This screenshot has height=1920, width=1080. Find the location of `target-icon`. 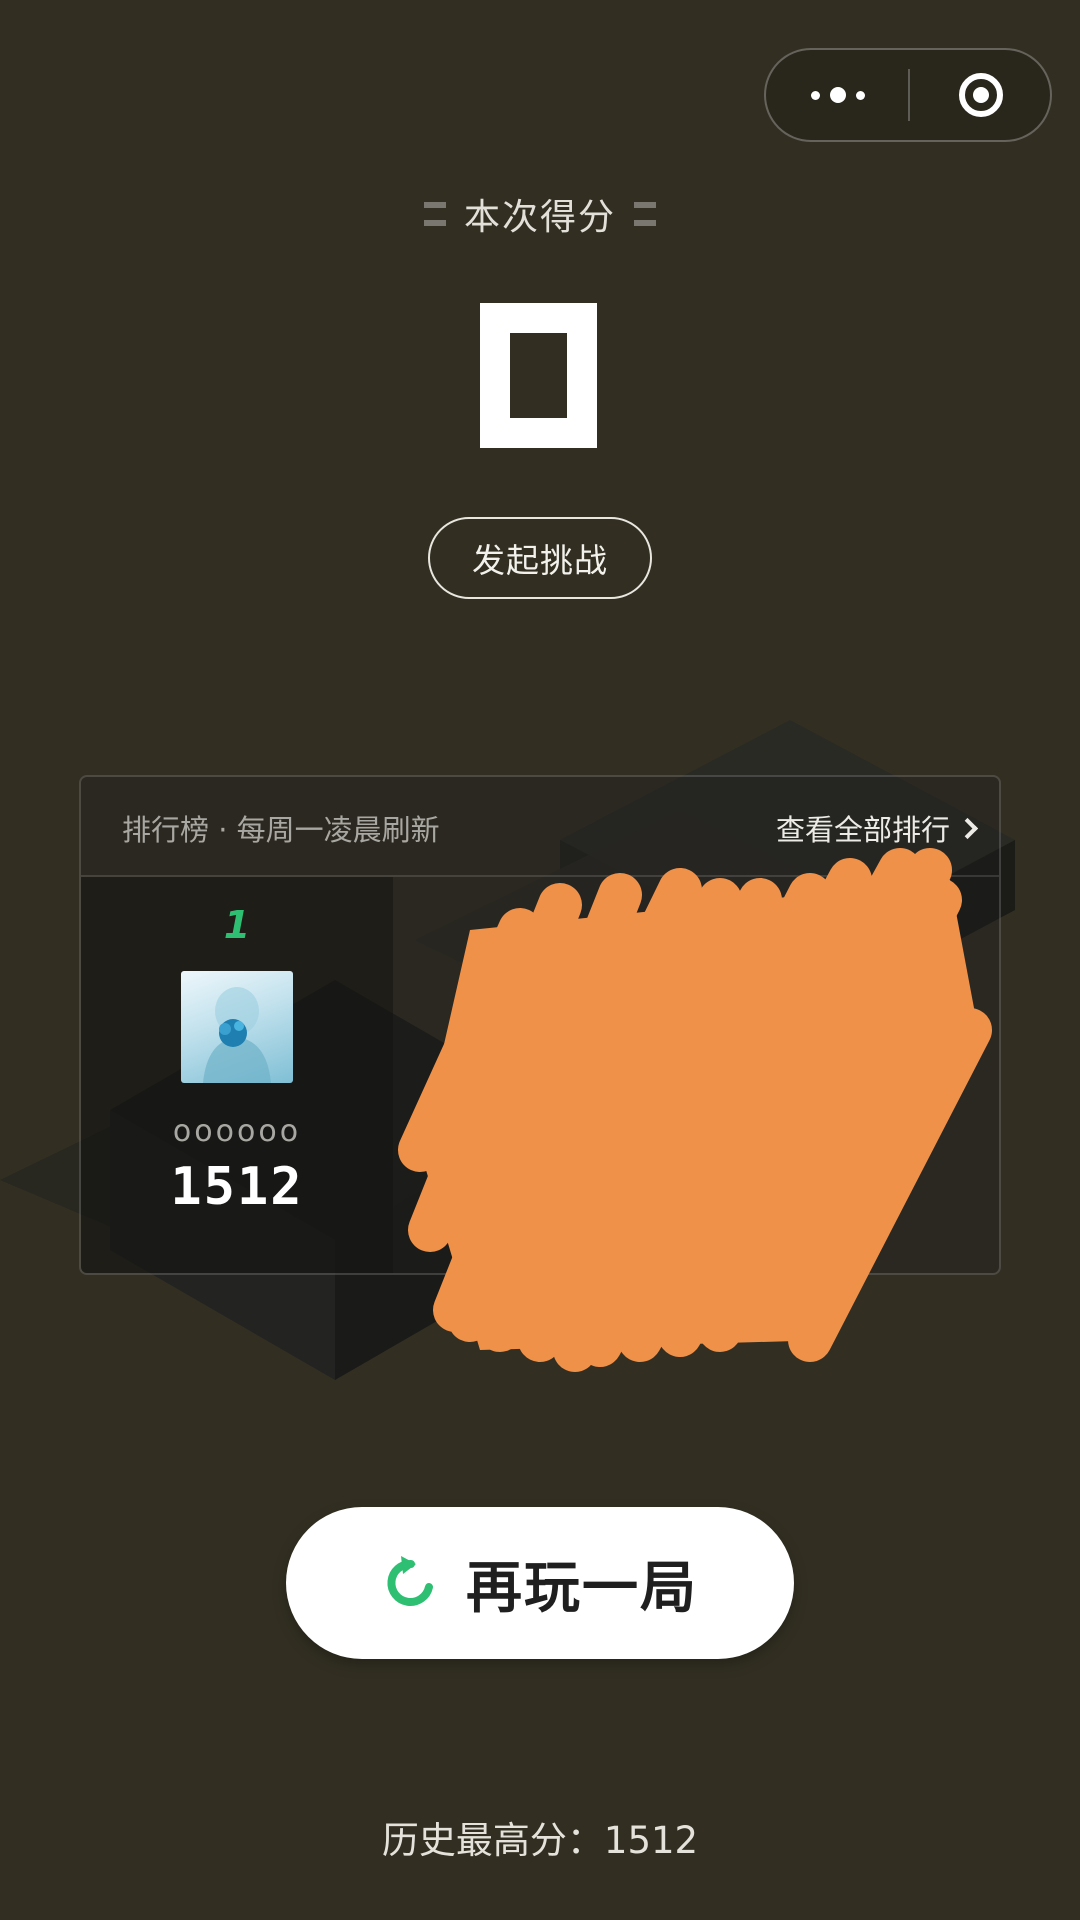

target-icon is located at coordinates (981, 95).